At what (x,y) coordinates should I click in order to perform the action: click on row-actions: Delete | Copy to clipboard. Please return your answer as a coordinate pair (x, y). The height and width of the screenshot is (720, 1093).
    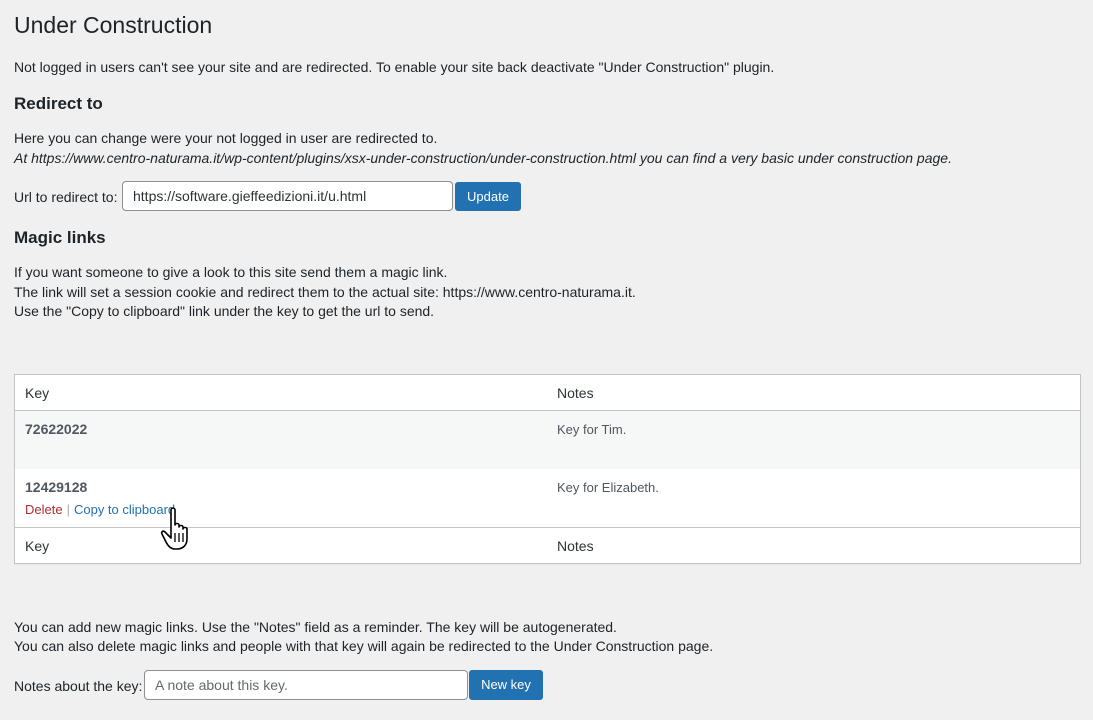
    Looking at the image, I should click on (100, 509).